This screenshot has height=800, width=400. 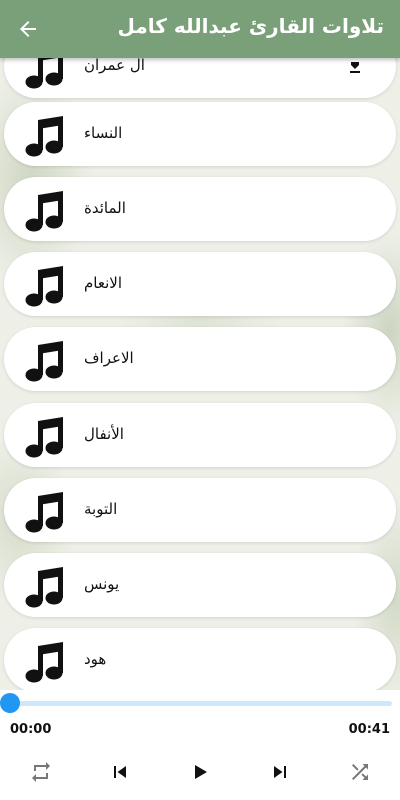 I want to click on list-item: الأنفال, so click(x=200, y=435).